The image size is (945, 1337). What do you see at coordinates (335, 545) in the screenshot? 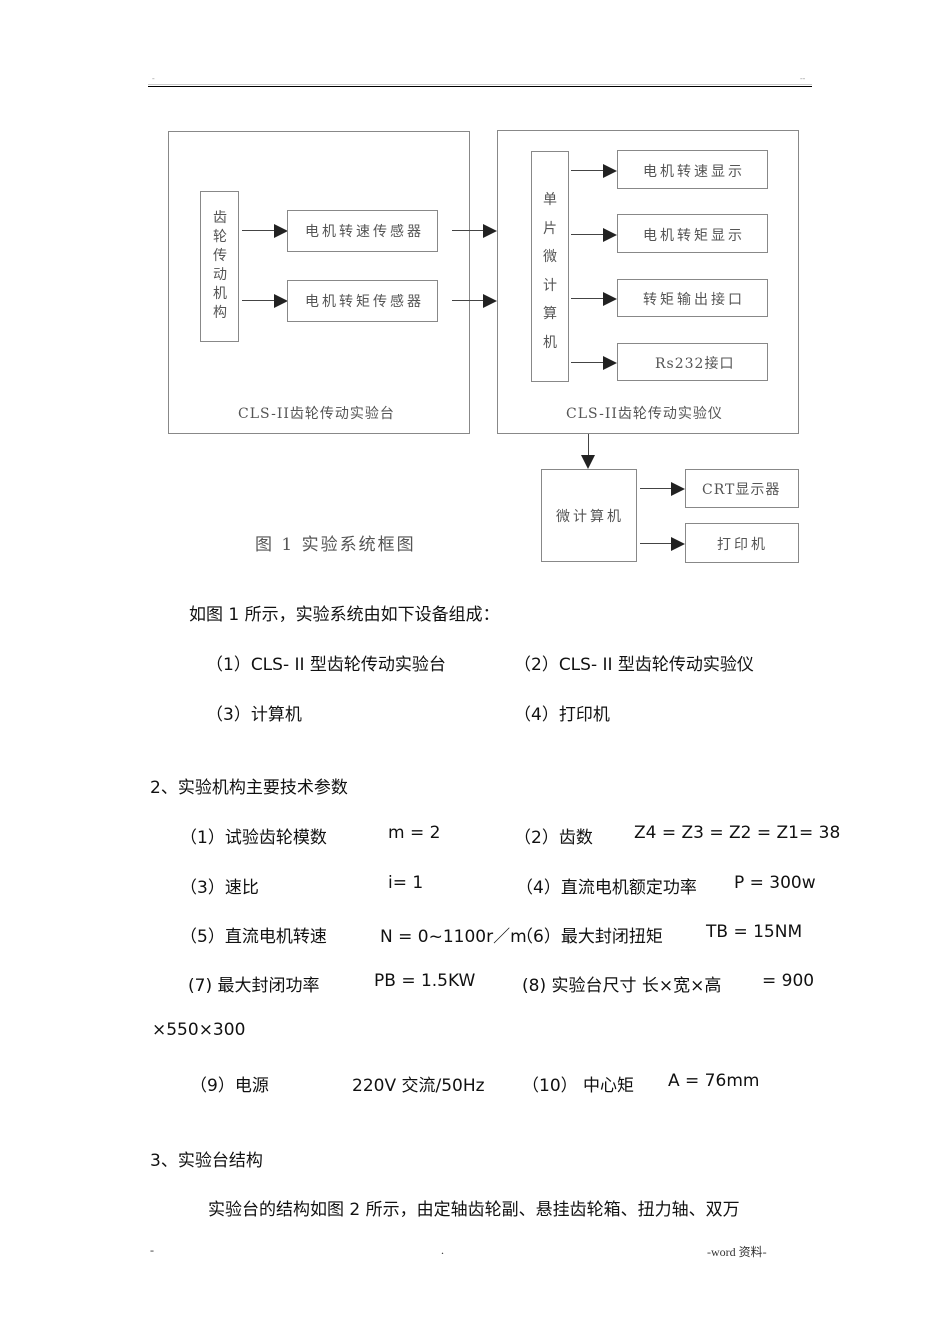
I see `figure-caption: 图 1 实验系统框图` at bounding box center [335, 545].